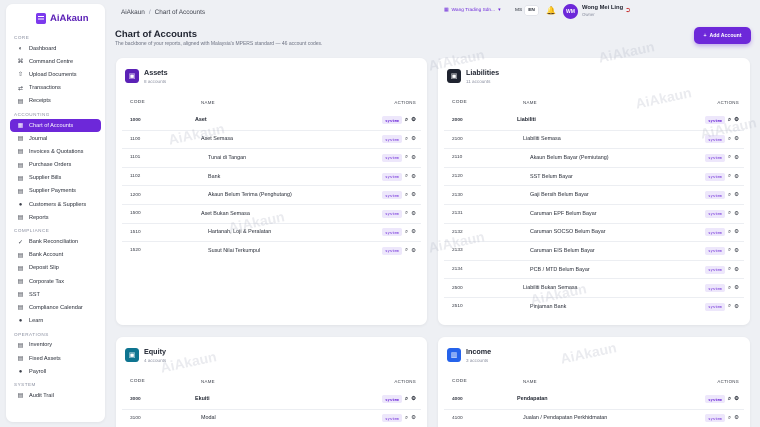 This screenshot has height=427, width=760. I want to click on company-switcher: ▦ Wang Trading Sdn... ▾, so click(472, 10).